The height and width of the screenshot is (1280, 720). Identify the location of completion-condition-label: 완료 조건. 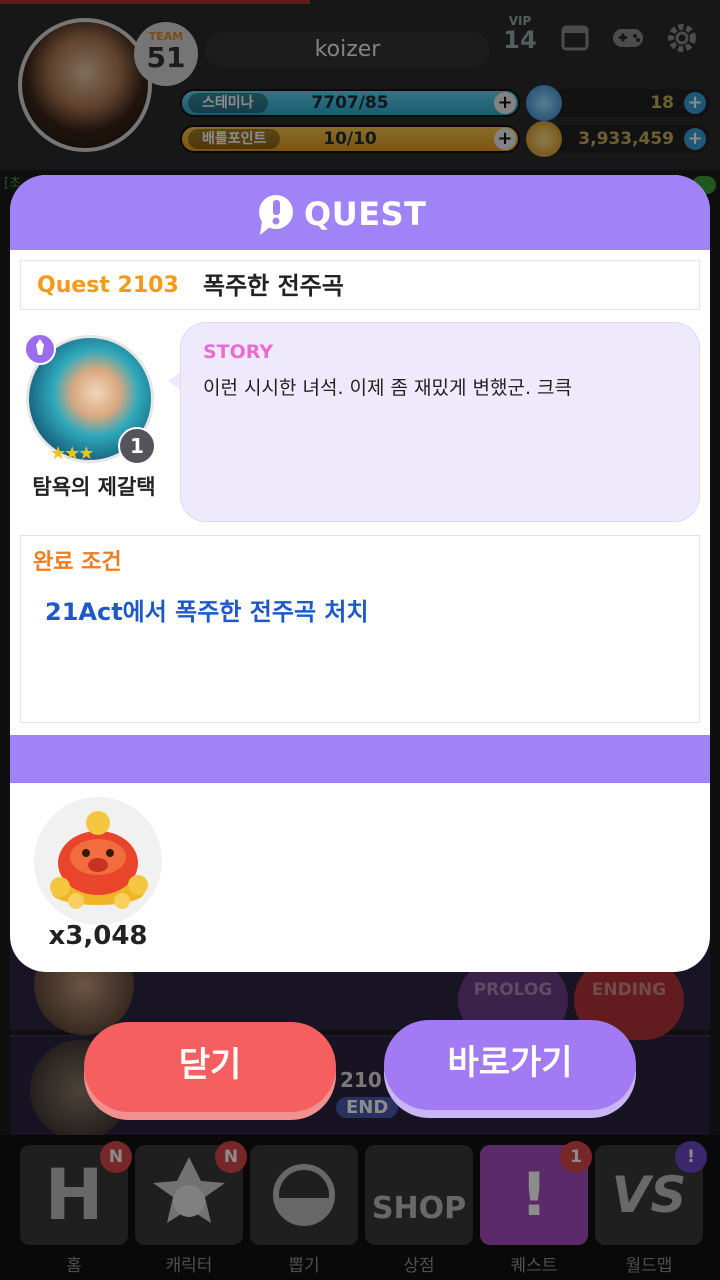
(77, 562).